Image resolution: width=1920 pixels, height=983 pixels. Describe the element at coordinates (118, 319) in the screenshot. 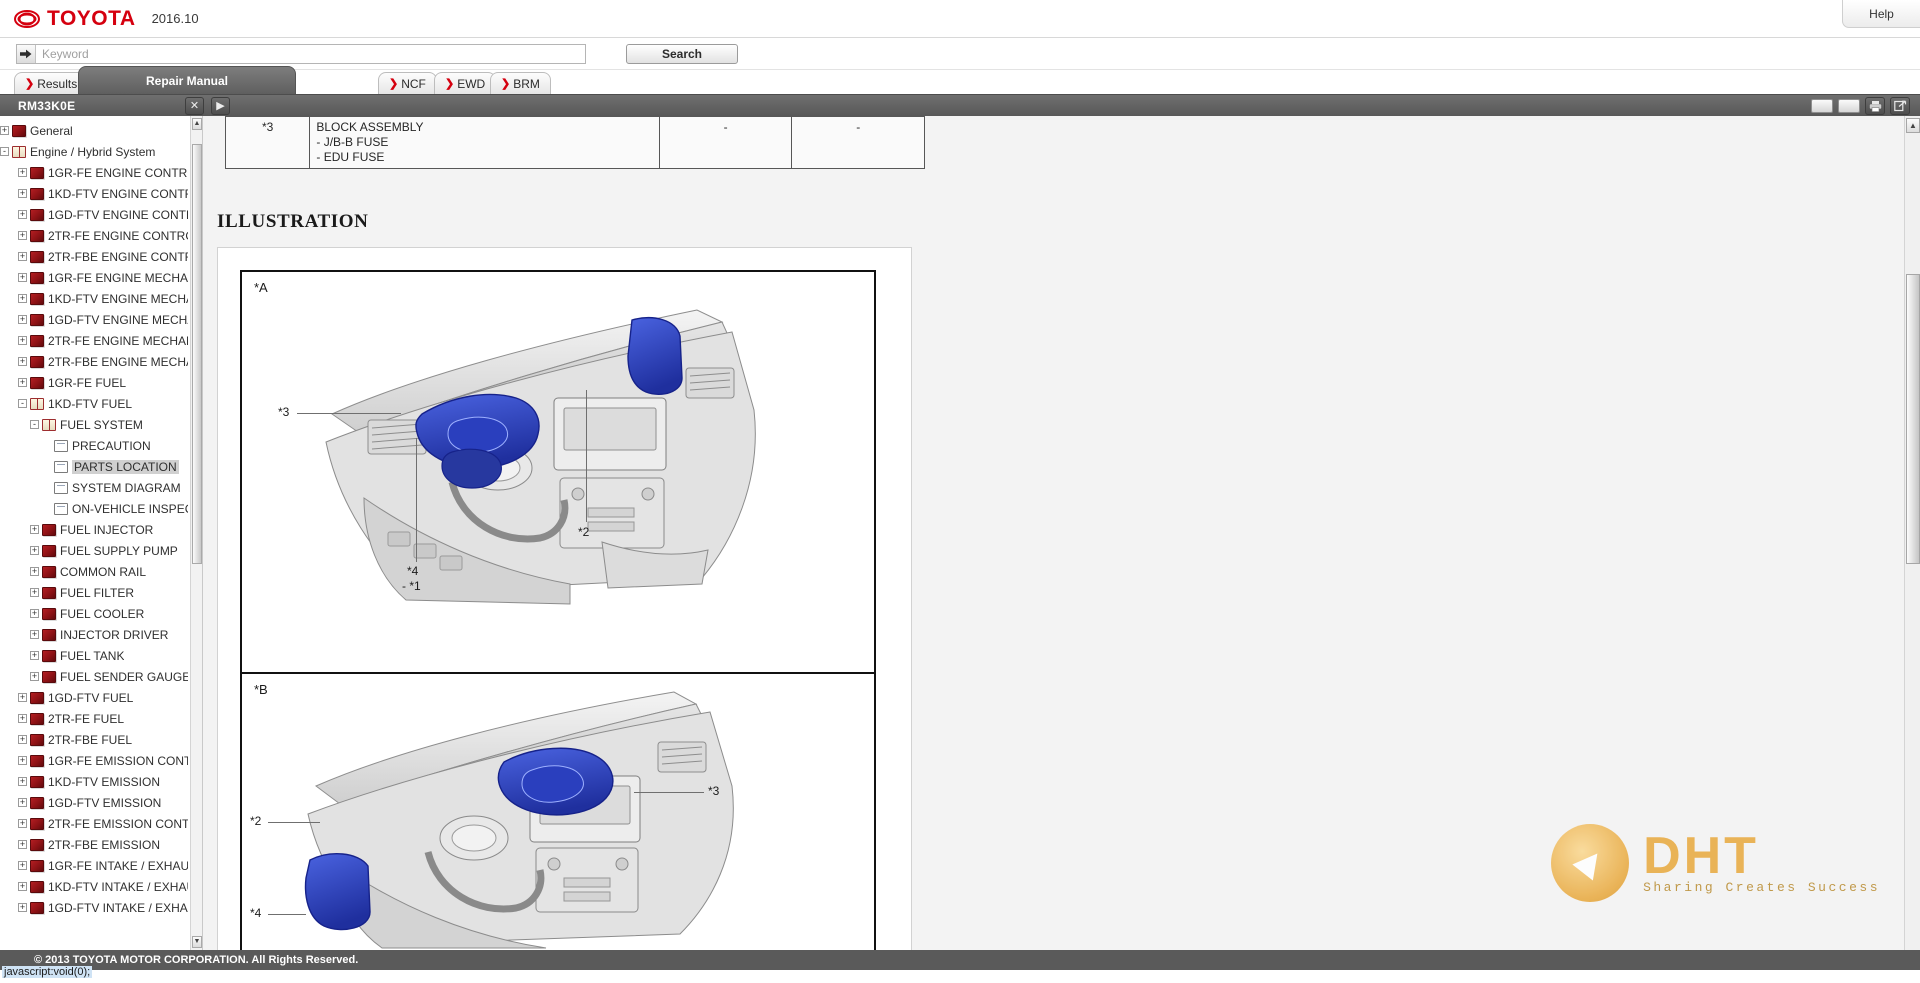

I see `sidebar-item-label: 1GD-FTV ENGINE MECHANICAL` at that location.